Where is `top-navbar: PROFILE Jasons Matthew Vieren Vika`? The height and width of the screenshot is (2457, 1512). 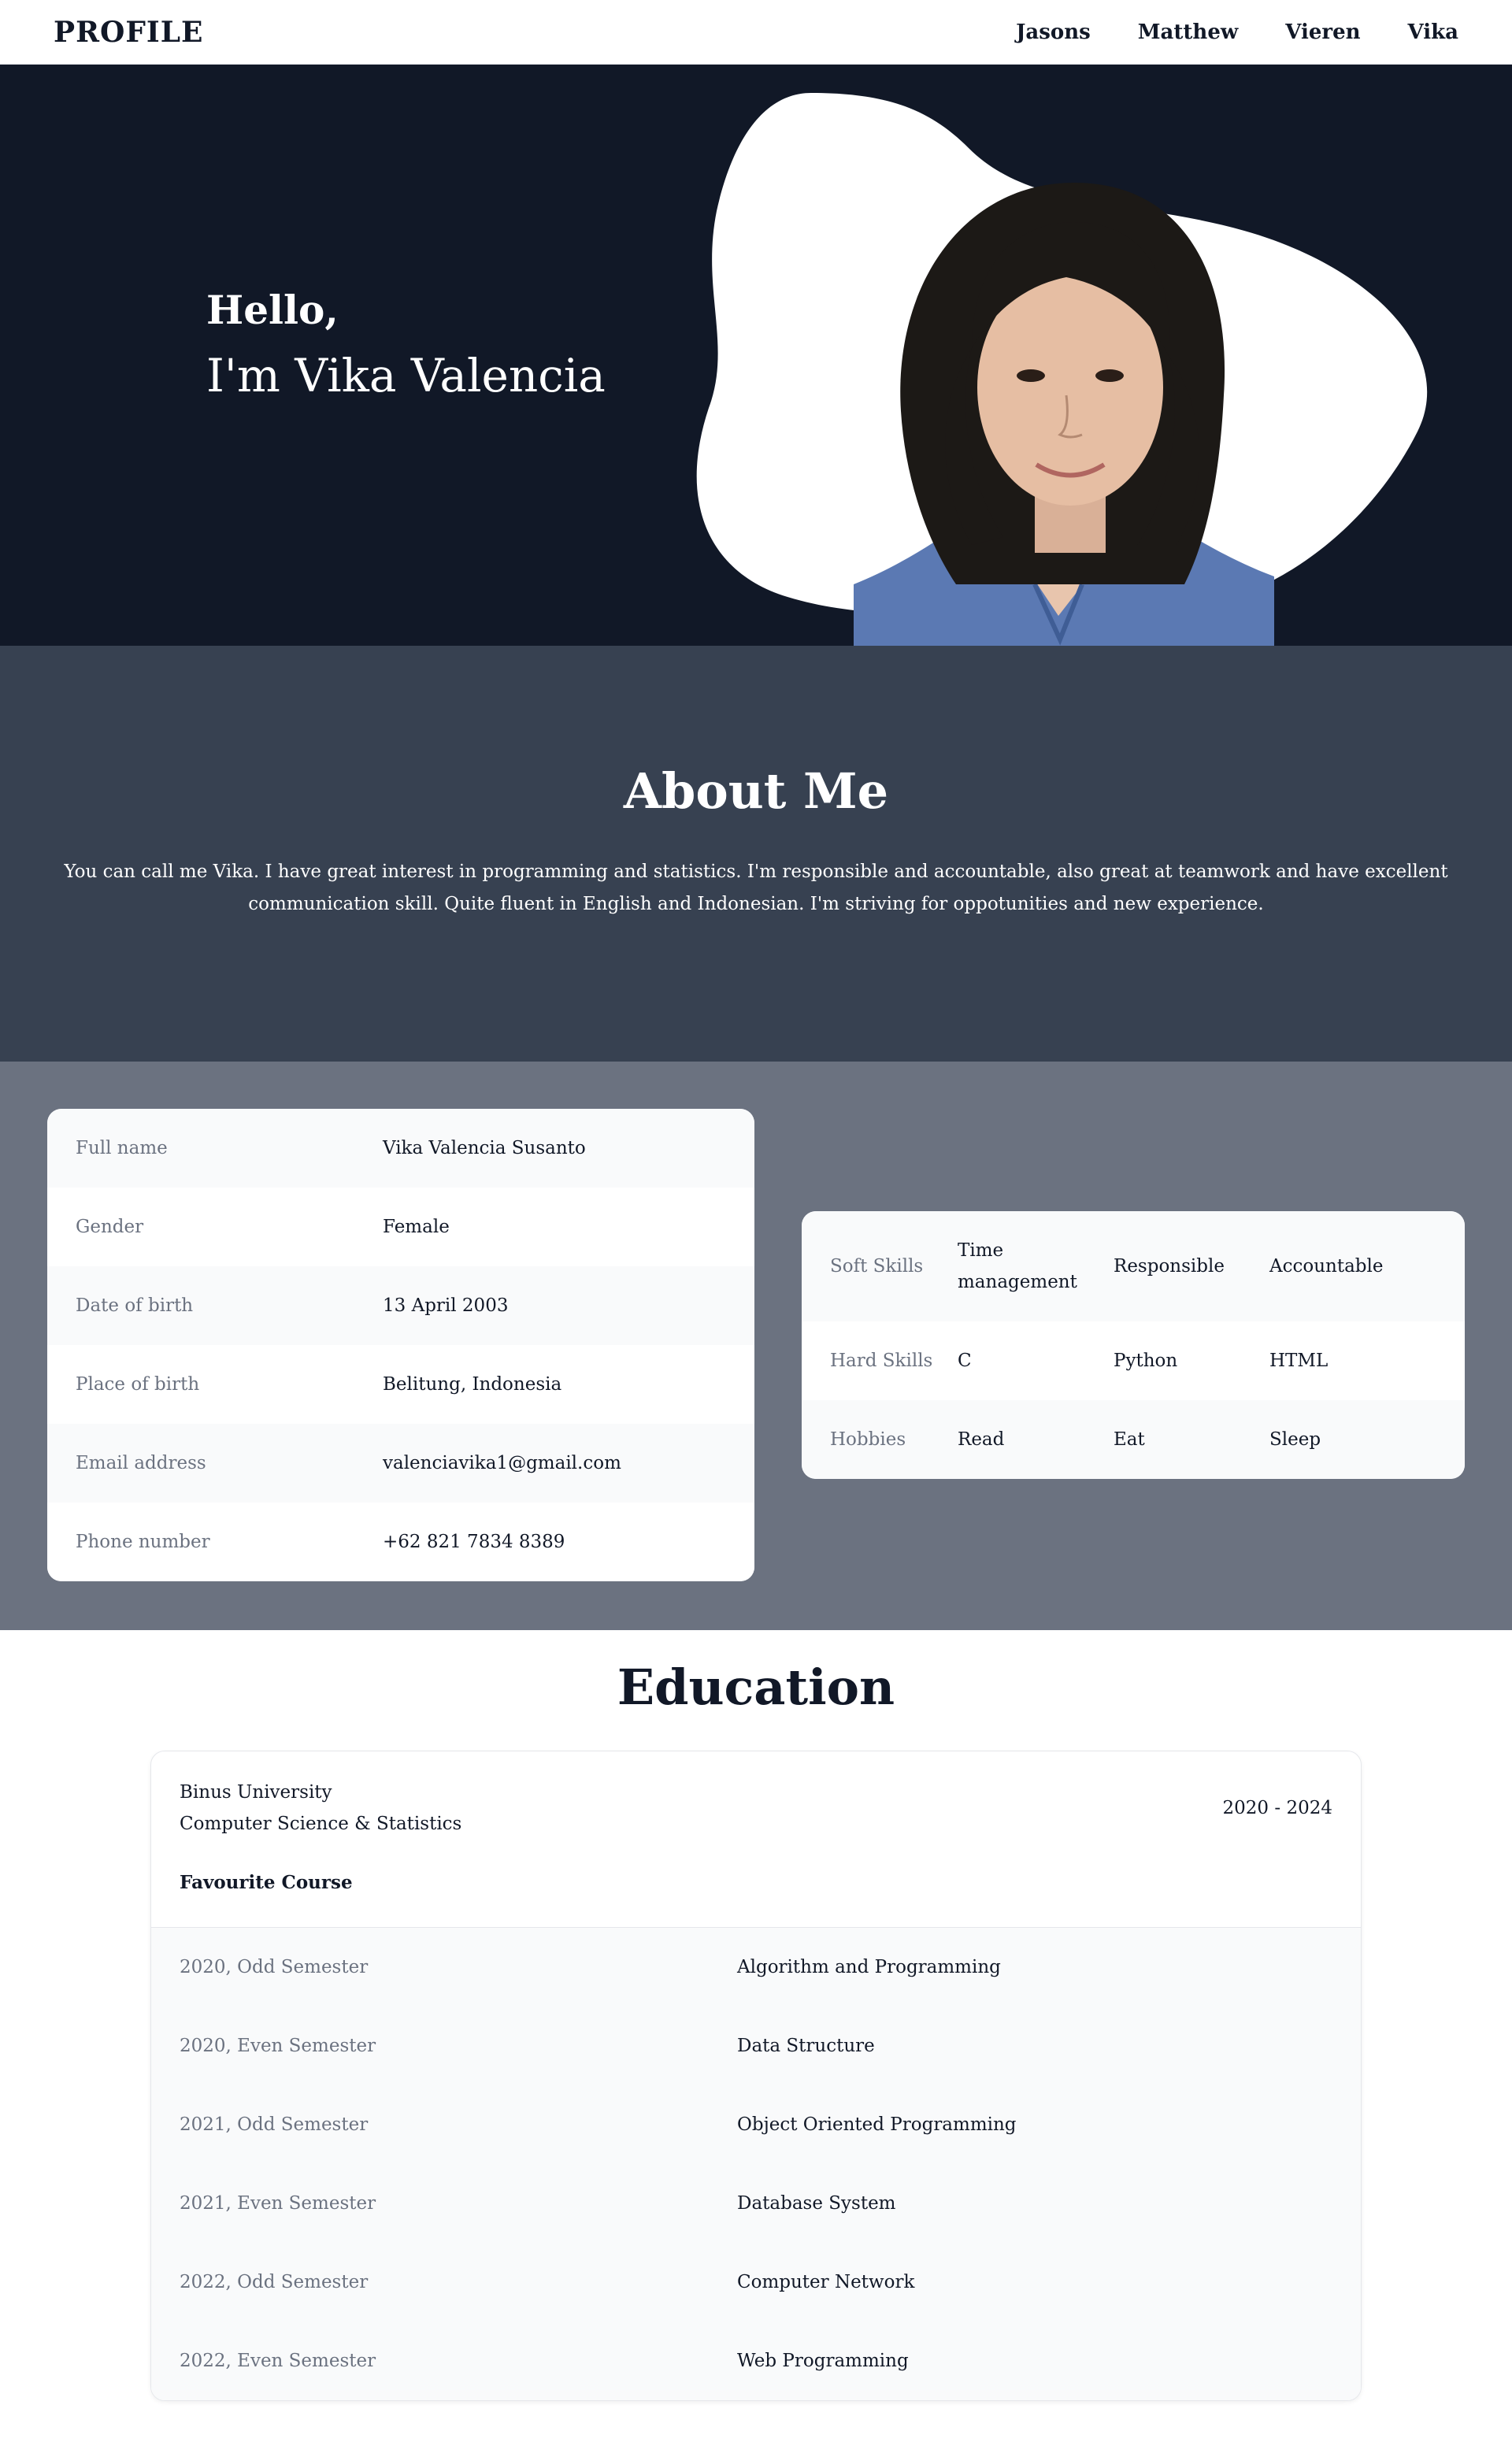
top-navbar: PROFILE Jasons Matthew Vieren Vika is located at coordinates (756, 32).